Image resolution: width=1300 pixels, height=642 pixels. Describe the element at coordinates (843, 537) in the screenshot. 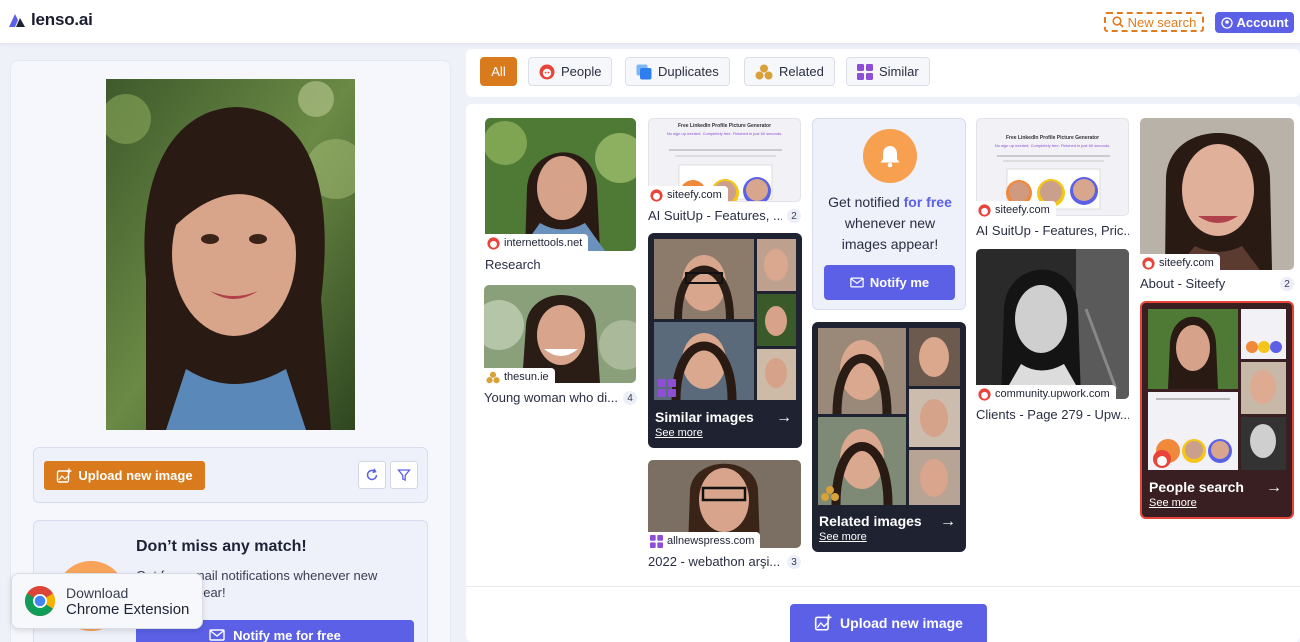

I see `related-see-more-link: See more` at that location.